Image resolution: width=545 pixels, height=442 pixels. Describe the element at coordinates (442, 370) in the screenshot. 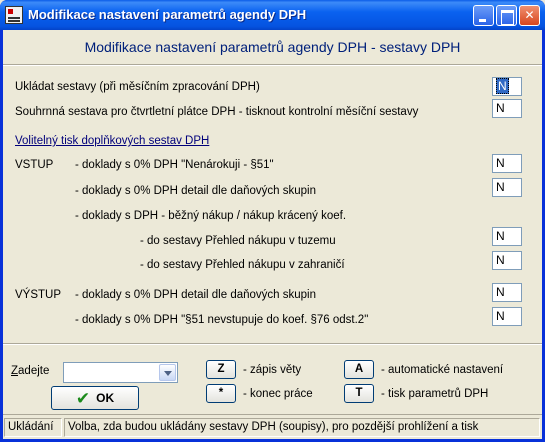

I see `key-a-desc: - automatické nastavení` at that location.